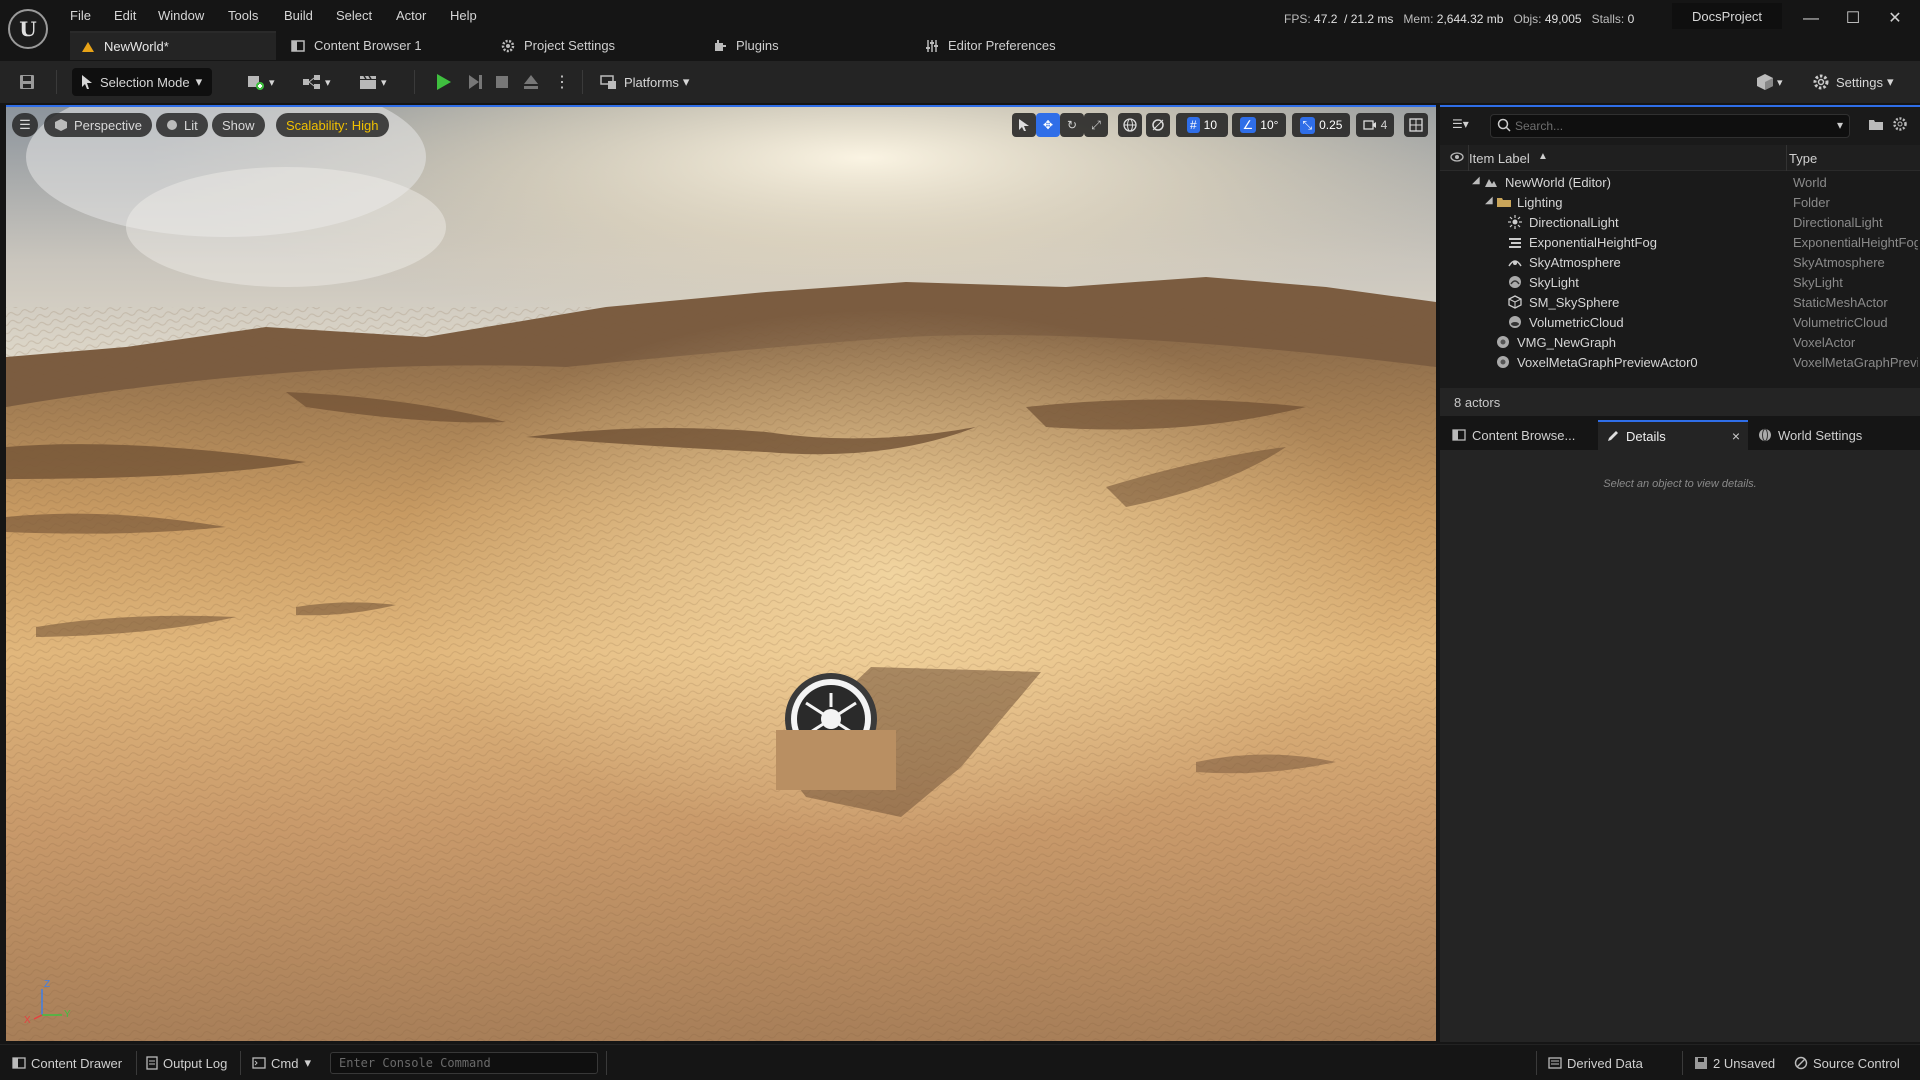 The image size is (1920, 1080). Describe the element at coordinates (1516, 223) in the screenshot. I see `directional-light-icon` at that location.